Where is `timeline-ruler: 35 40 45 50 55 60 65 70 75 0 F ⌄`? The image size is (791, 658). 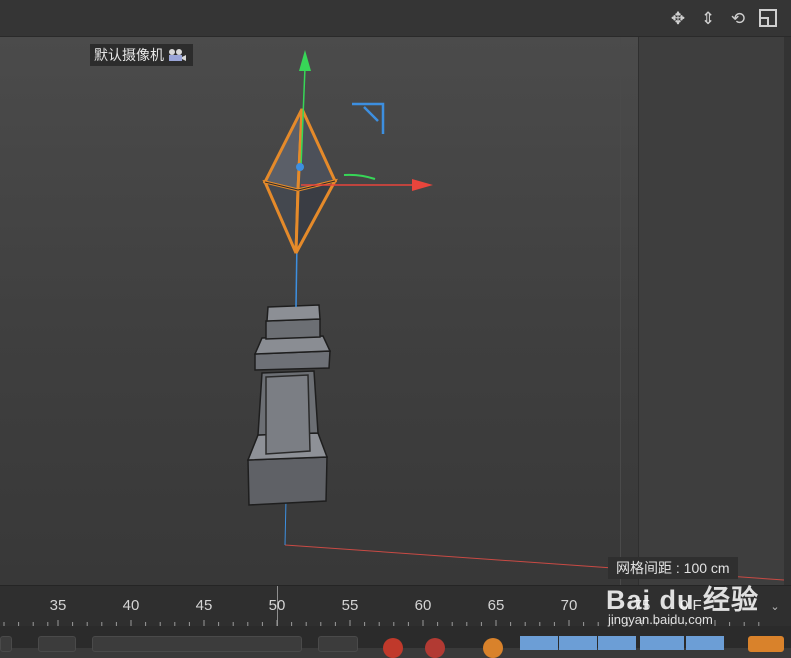 timeline-ruler: 35 40 45 50 55 60 65 70 75 0 F ⌄ is located at coordinates (395, 605).